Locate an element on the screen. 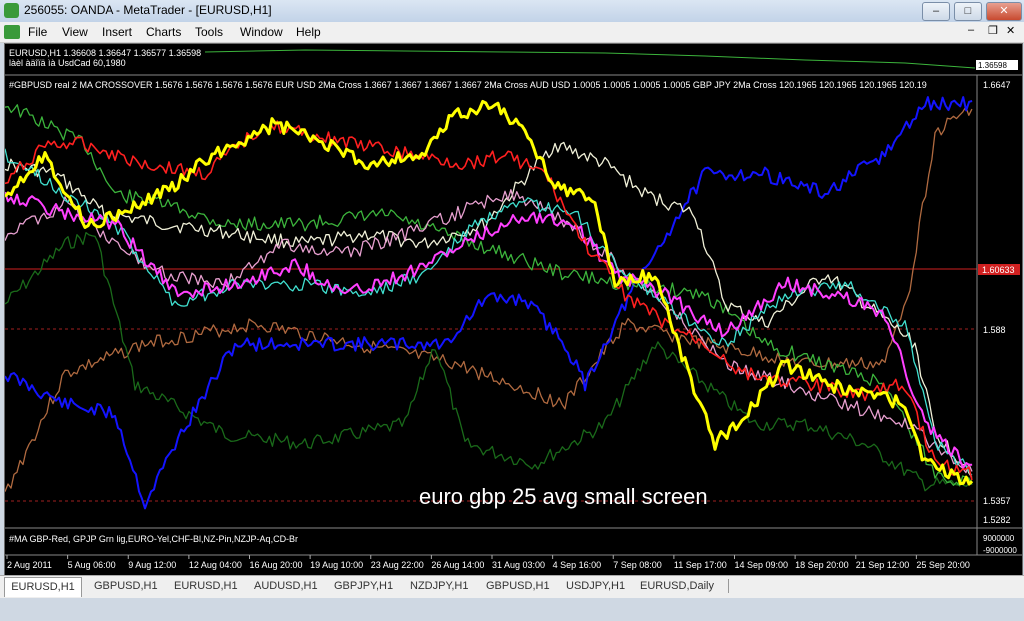 The width and height of the screenshot is (1024, 621). x-label: 18 Sep 20:00 is located at coordinates (822, 565).